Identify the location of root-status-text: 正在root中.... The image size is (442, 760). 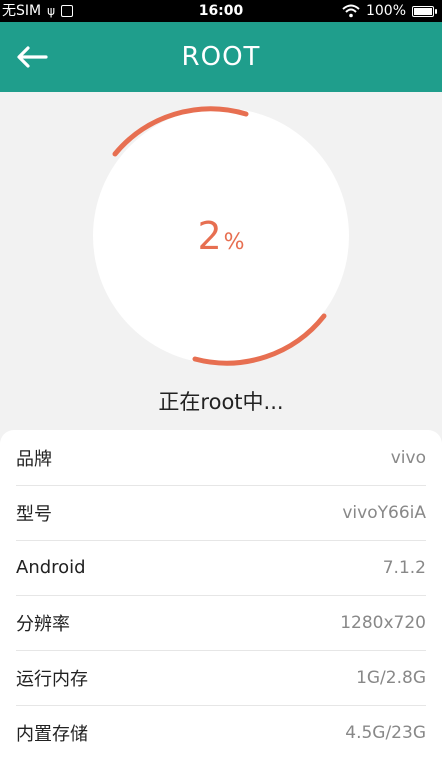
(221, 402).